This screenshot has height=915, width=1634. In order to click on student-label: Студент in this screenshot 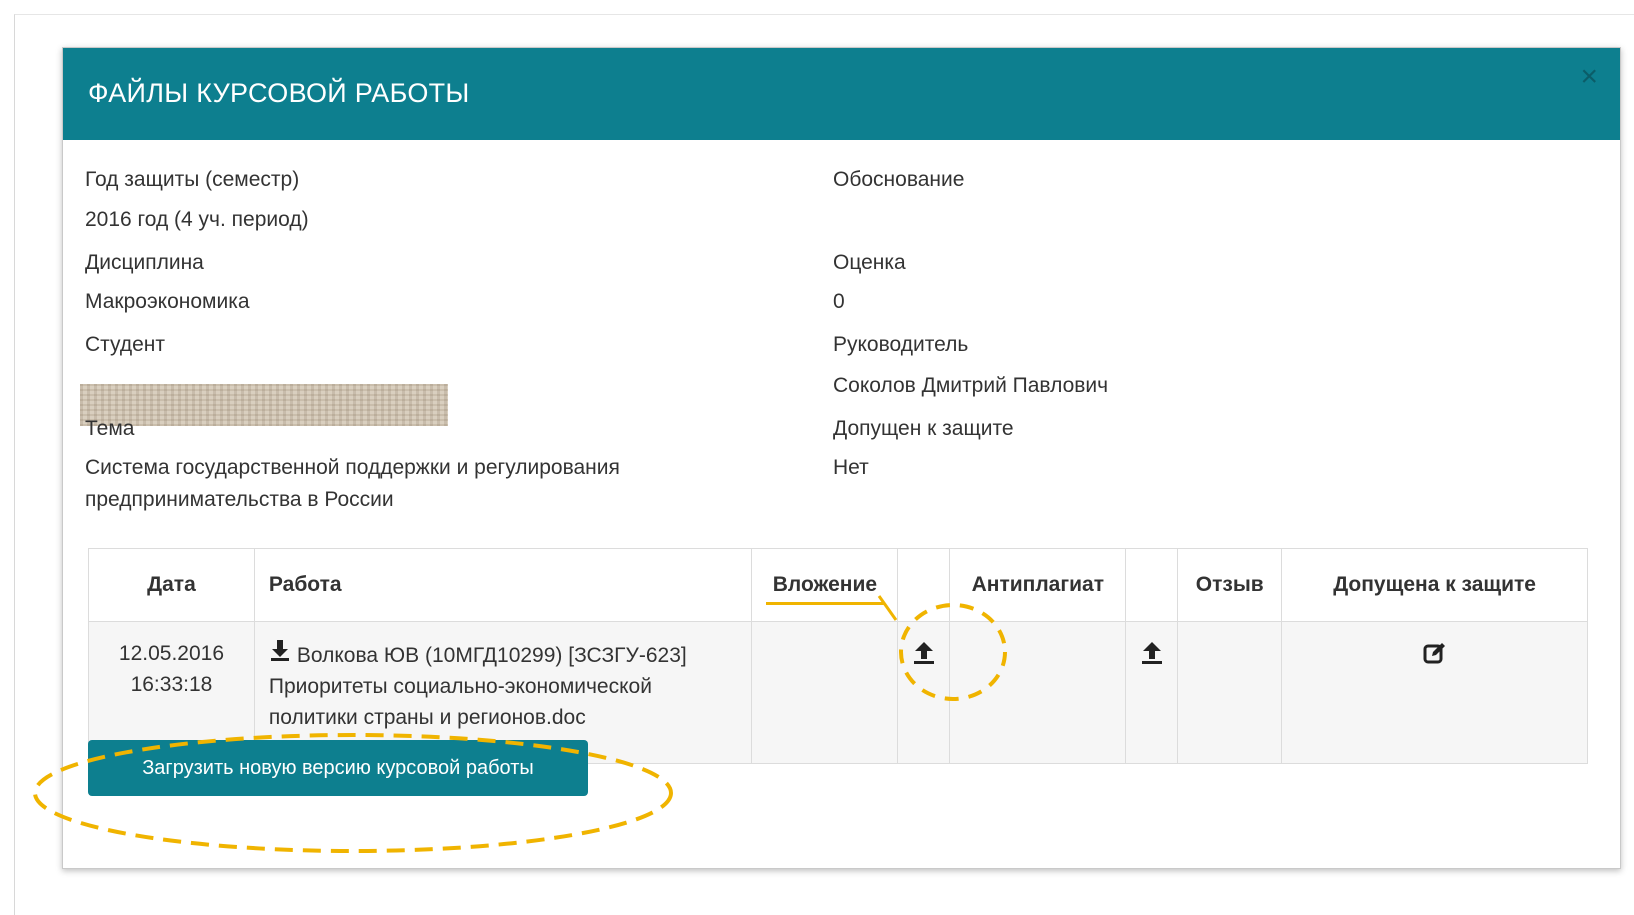, I will do `click(125, 344)`.